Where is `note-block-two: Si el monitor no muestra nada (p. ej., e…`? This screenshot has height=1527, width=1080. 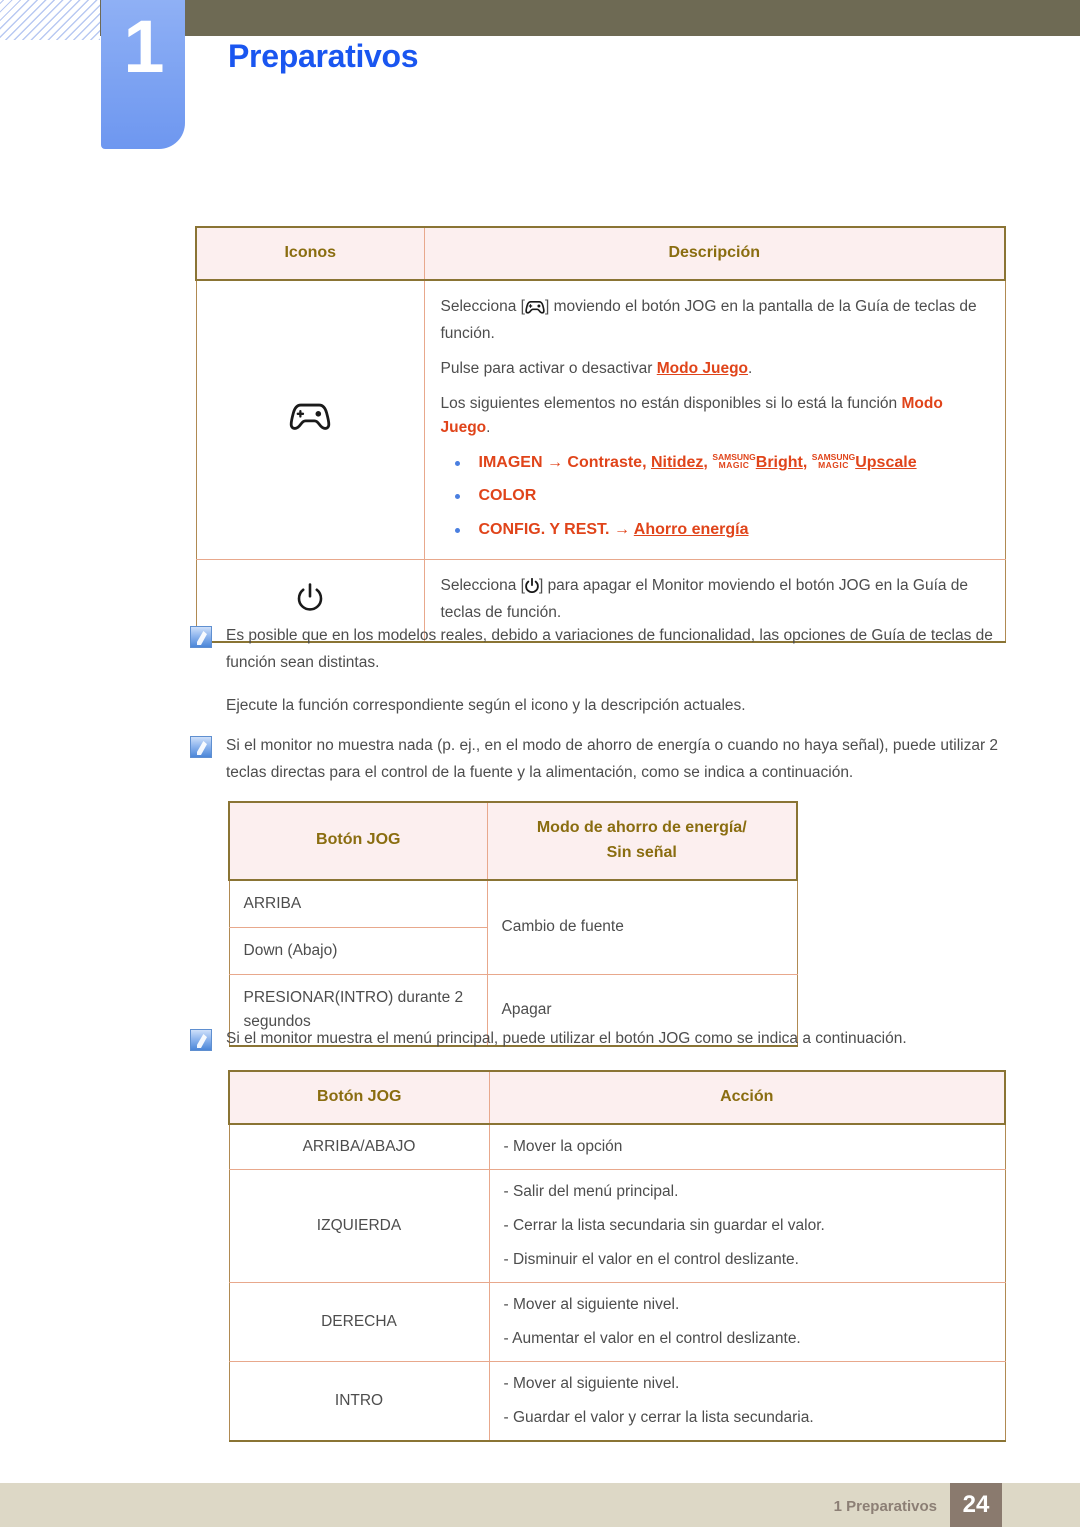 note-block-two: Si el monitor no muestra nada (p. ej., e… is located at coordinates (600, 759).